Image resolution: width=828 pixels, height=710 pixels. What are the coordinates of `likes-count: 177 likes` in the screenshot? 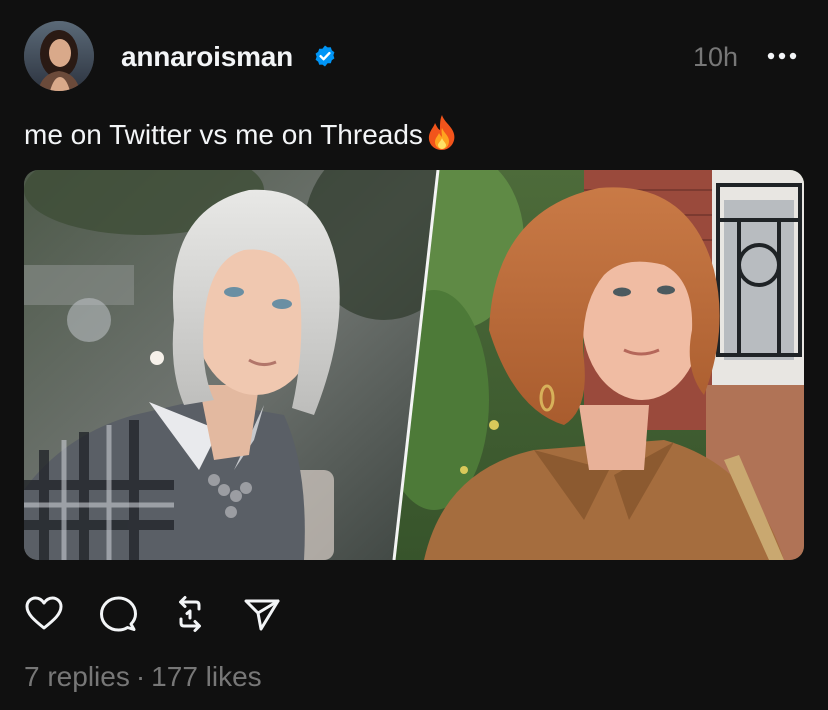 It's located at (206, 676).